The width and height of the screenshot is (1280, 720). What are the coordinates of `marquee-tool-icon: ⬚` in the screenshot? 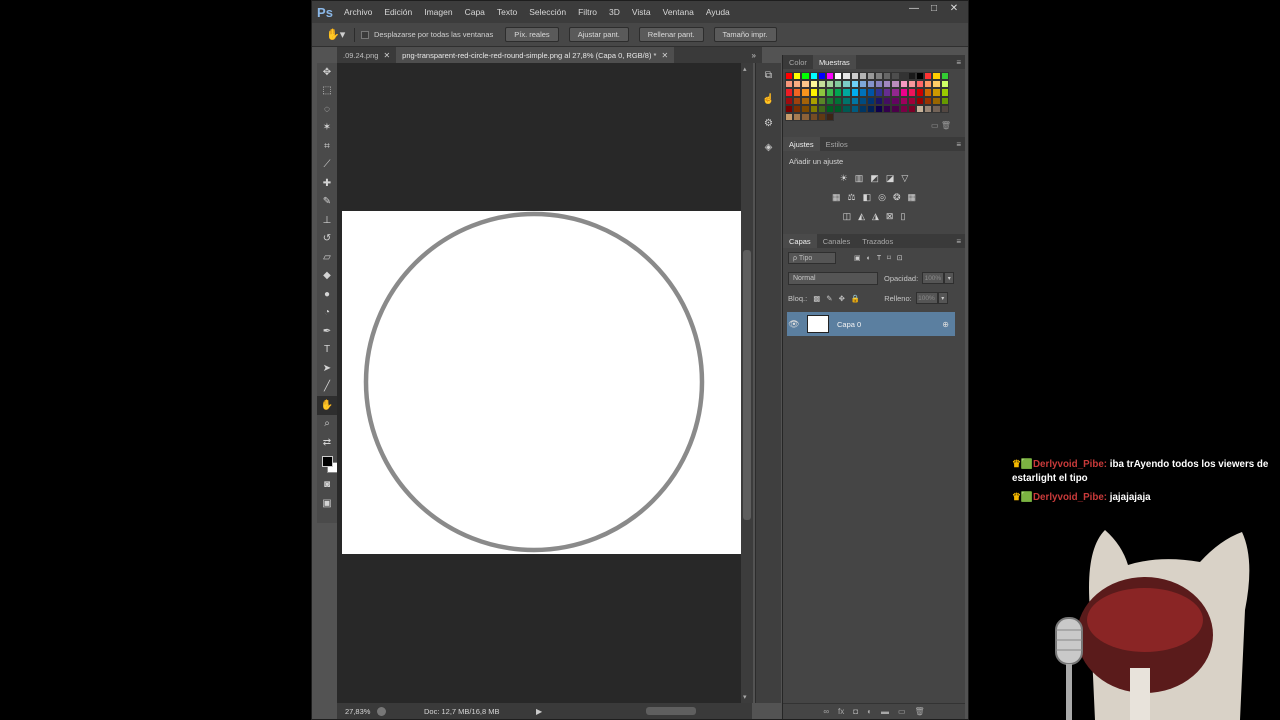 It's located at (327, 91).